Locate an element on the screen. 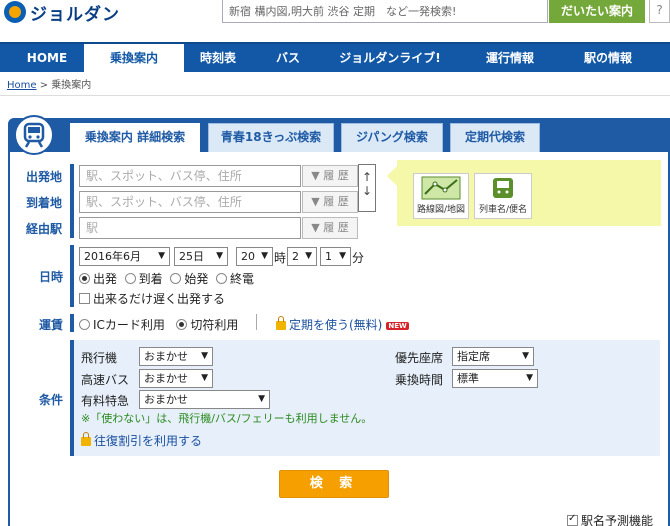 This screenshot has height=526, width=670. search-submit-button: 検 索 is located at coordinates (334, 484).